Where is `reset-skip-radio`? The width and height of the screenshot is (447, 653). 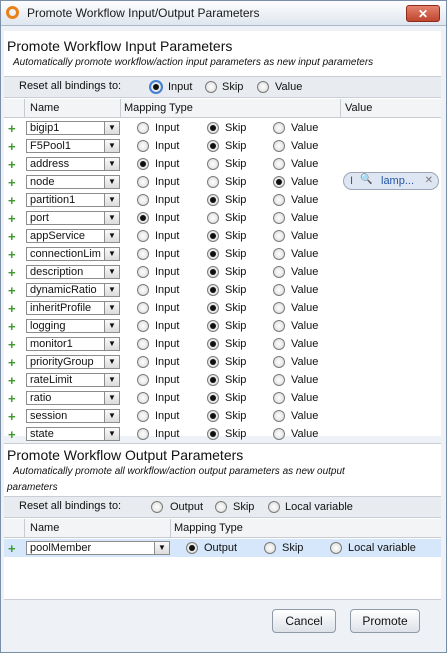
reset-skip-radio is located at coordinates (211, 87).